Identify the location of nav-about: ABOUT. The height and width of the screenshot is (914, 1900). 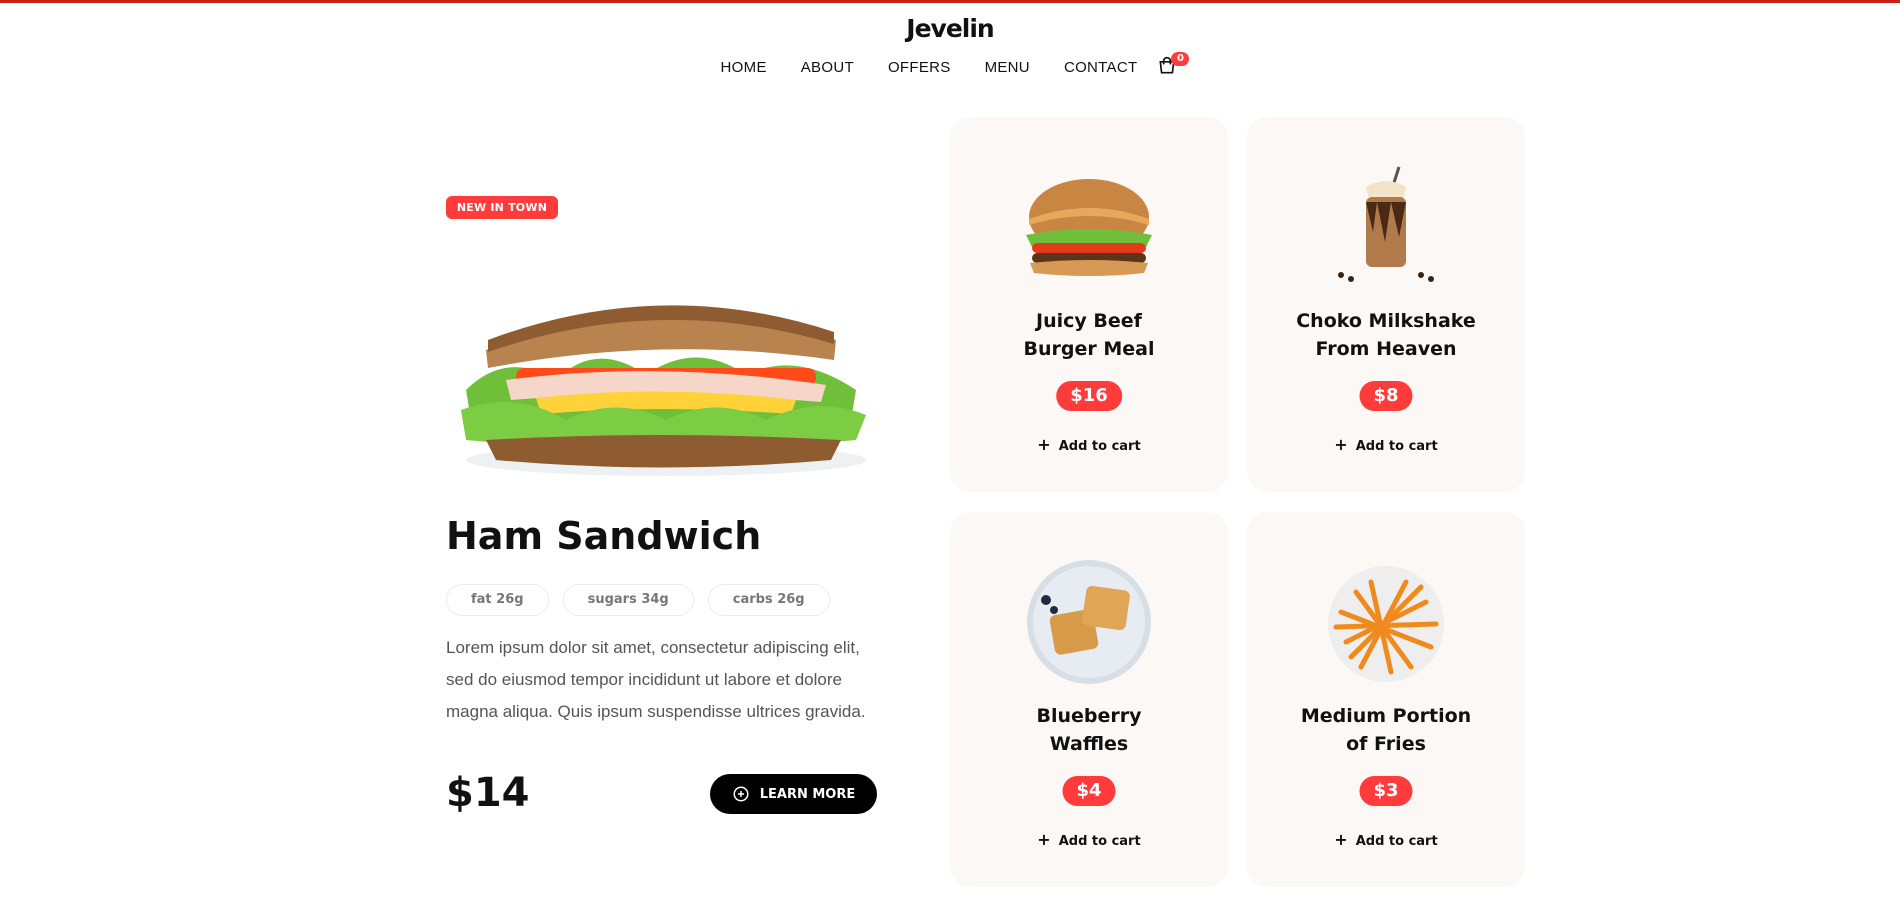
(827, 67).